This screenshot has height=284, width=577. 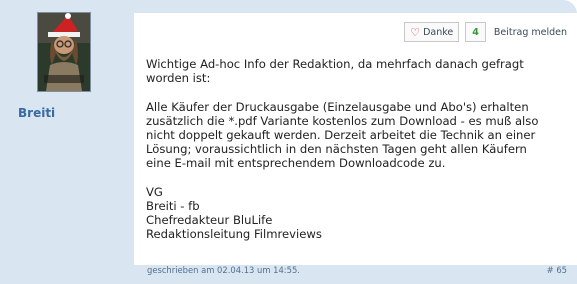 I want to click on signature-line: Breiti - fb, so click(x=173, y=206).